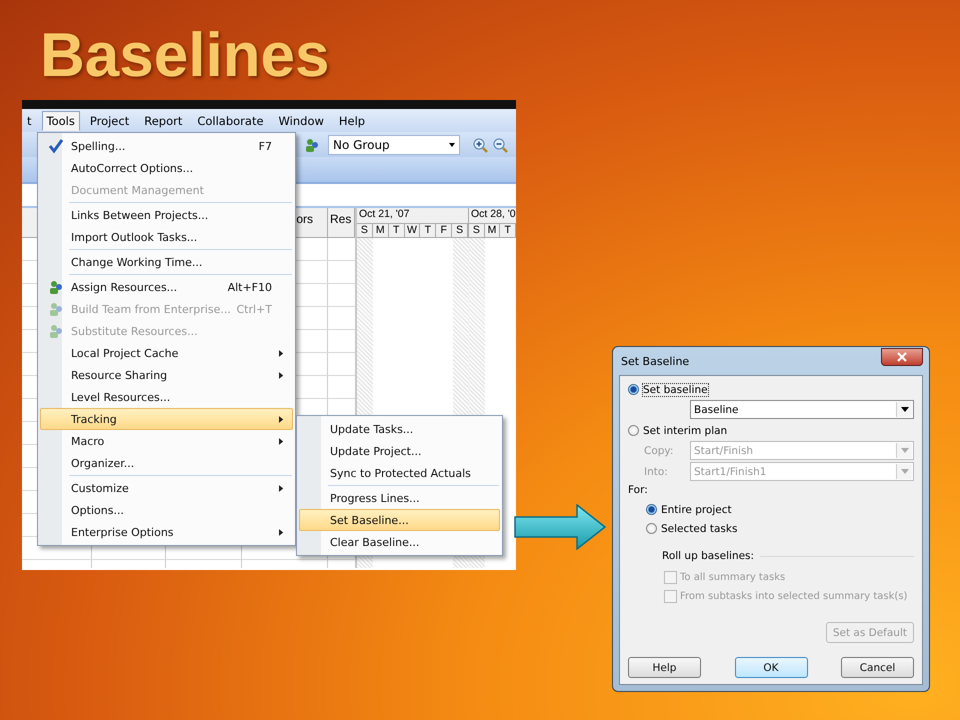  I want to click on menu-bar-item: Collaborate, so click(230, 120).